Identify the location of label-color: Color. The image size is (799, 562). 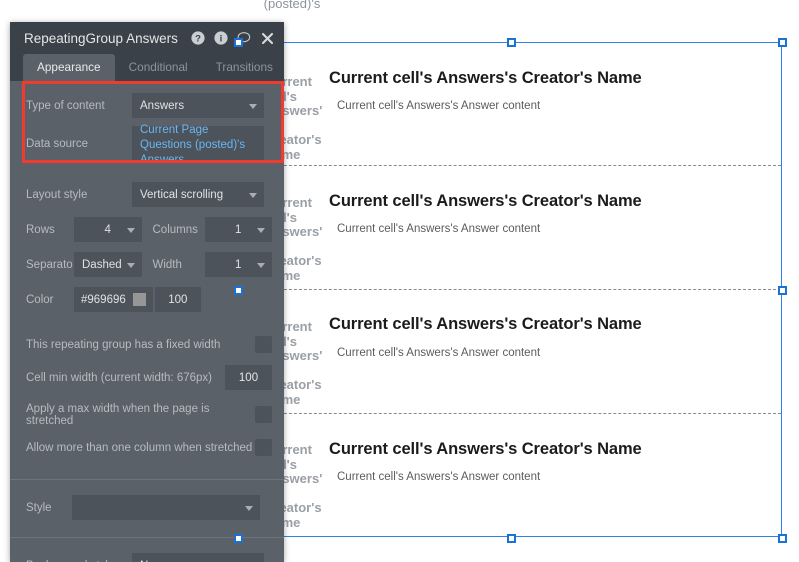
(40, 299).